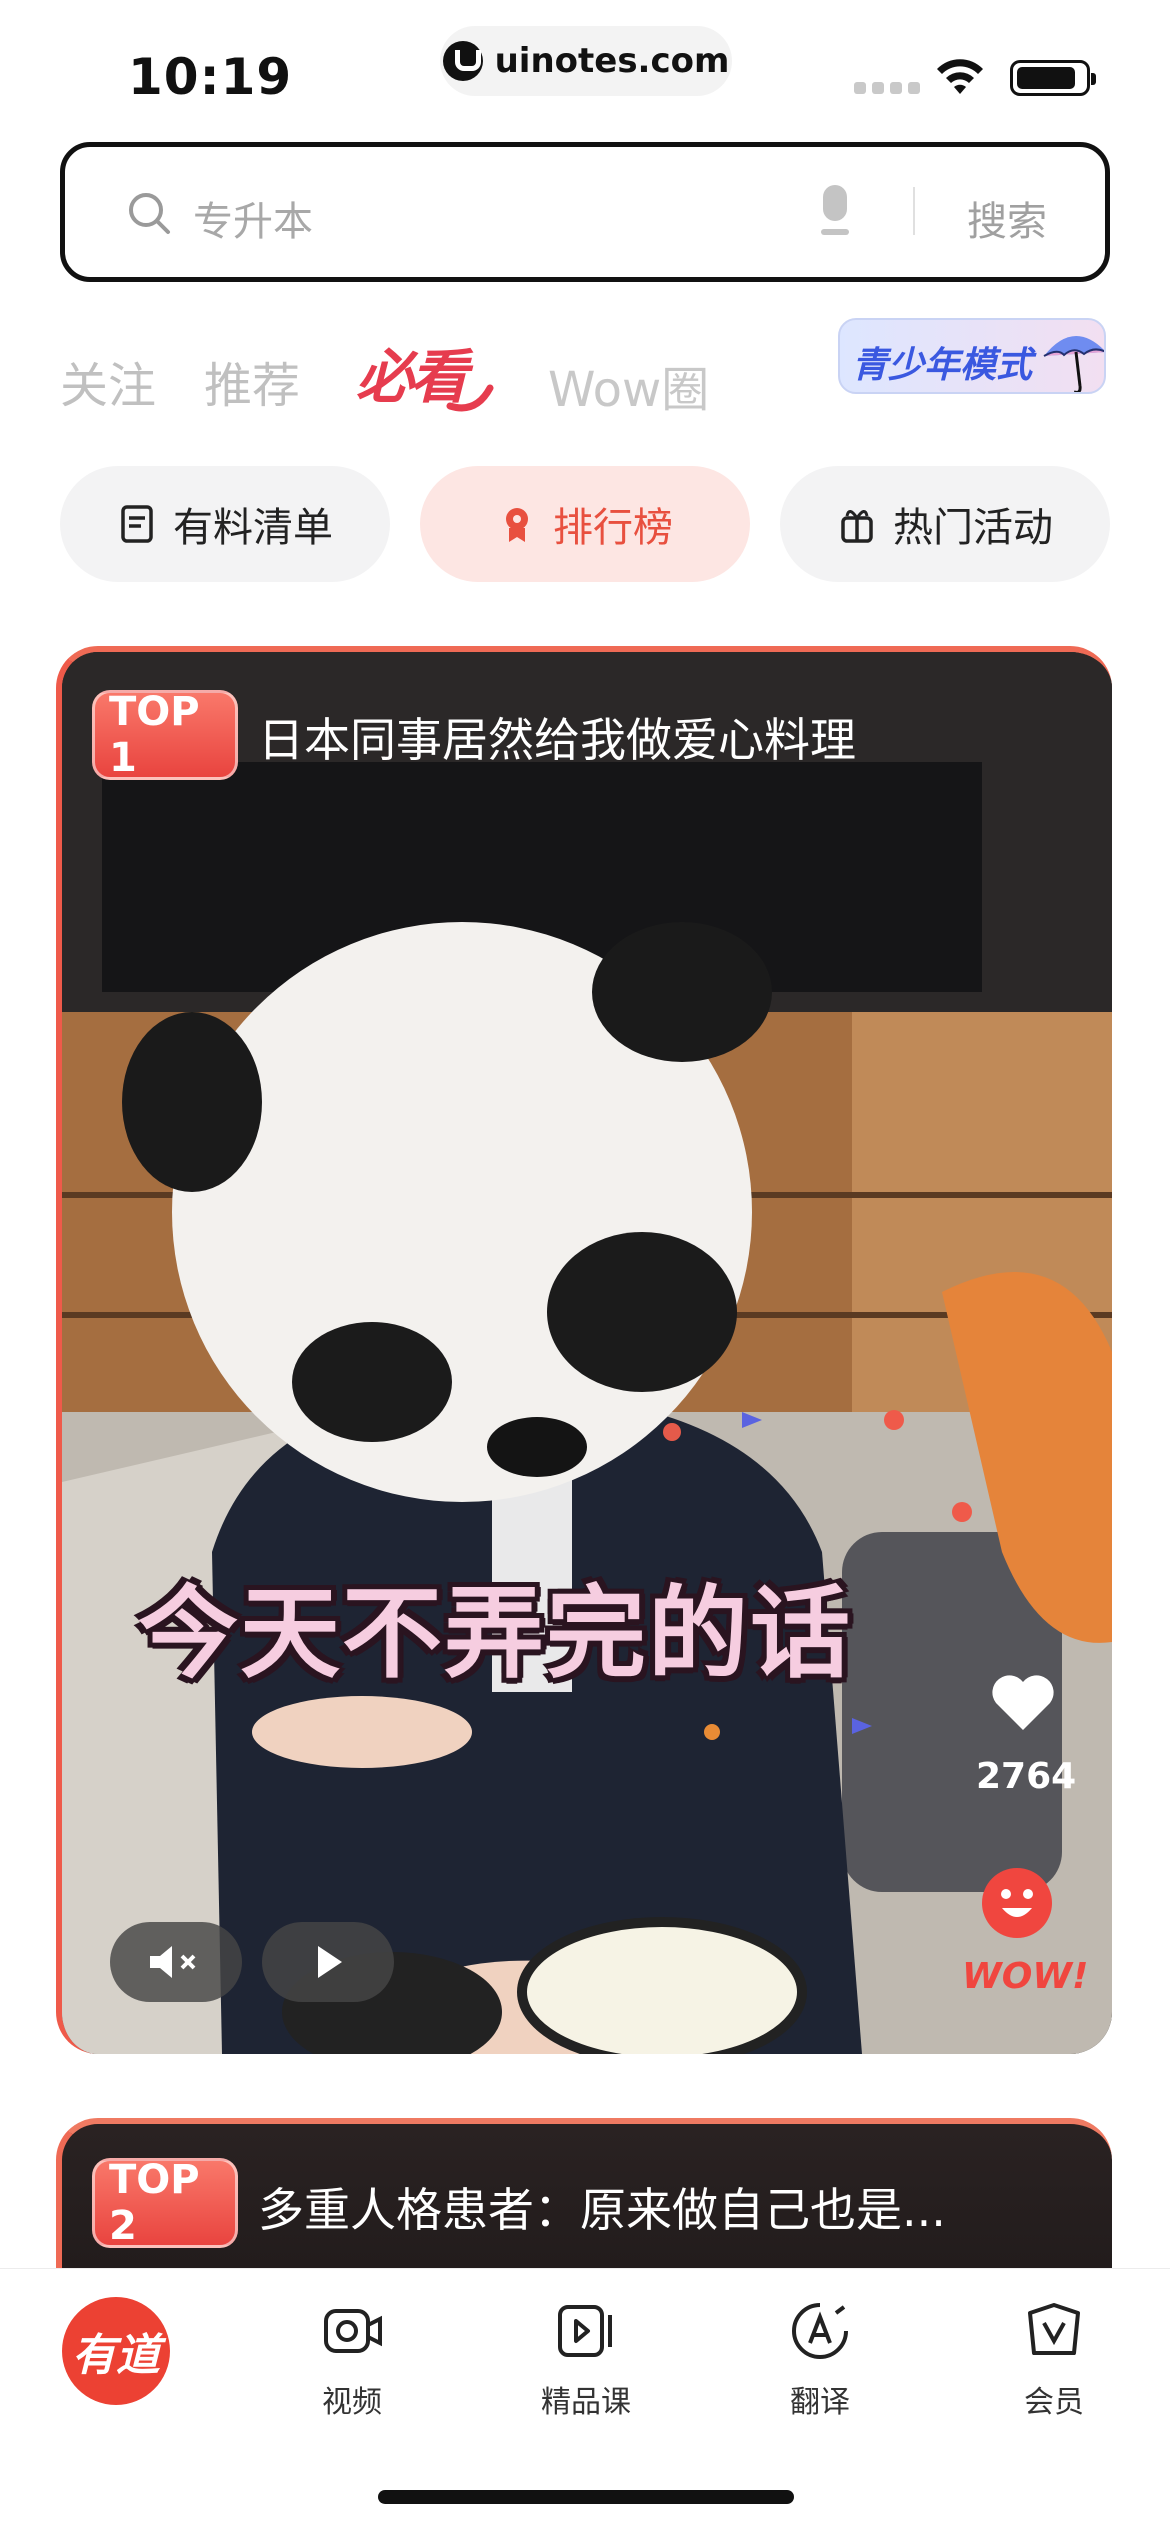 The height and width of the screenshot is (2532, 1170). What do you see at coordinates (495, 1633) in the screenshot?
I see `video-subtitle: 今天不弄完的话` at bounding box center [495, 1633].